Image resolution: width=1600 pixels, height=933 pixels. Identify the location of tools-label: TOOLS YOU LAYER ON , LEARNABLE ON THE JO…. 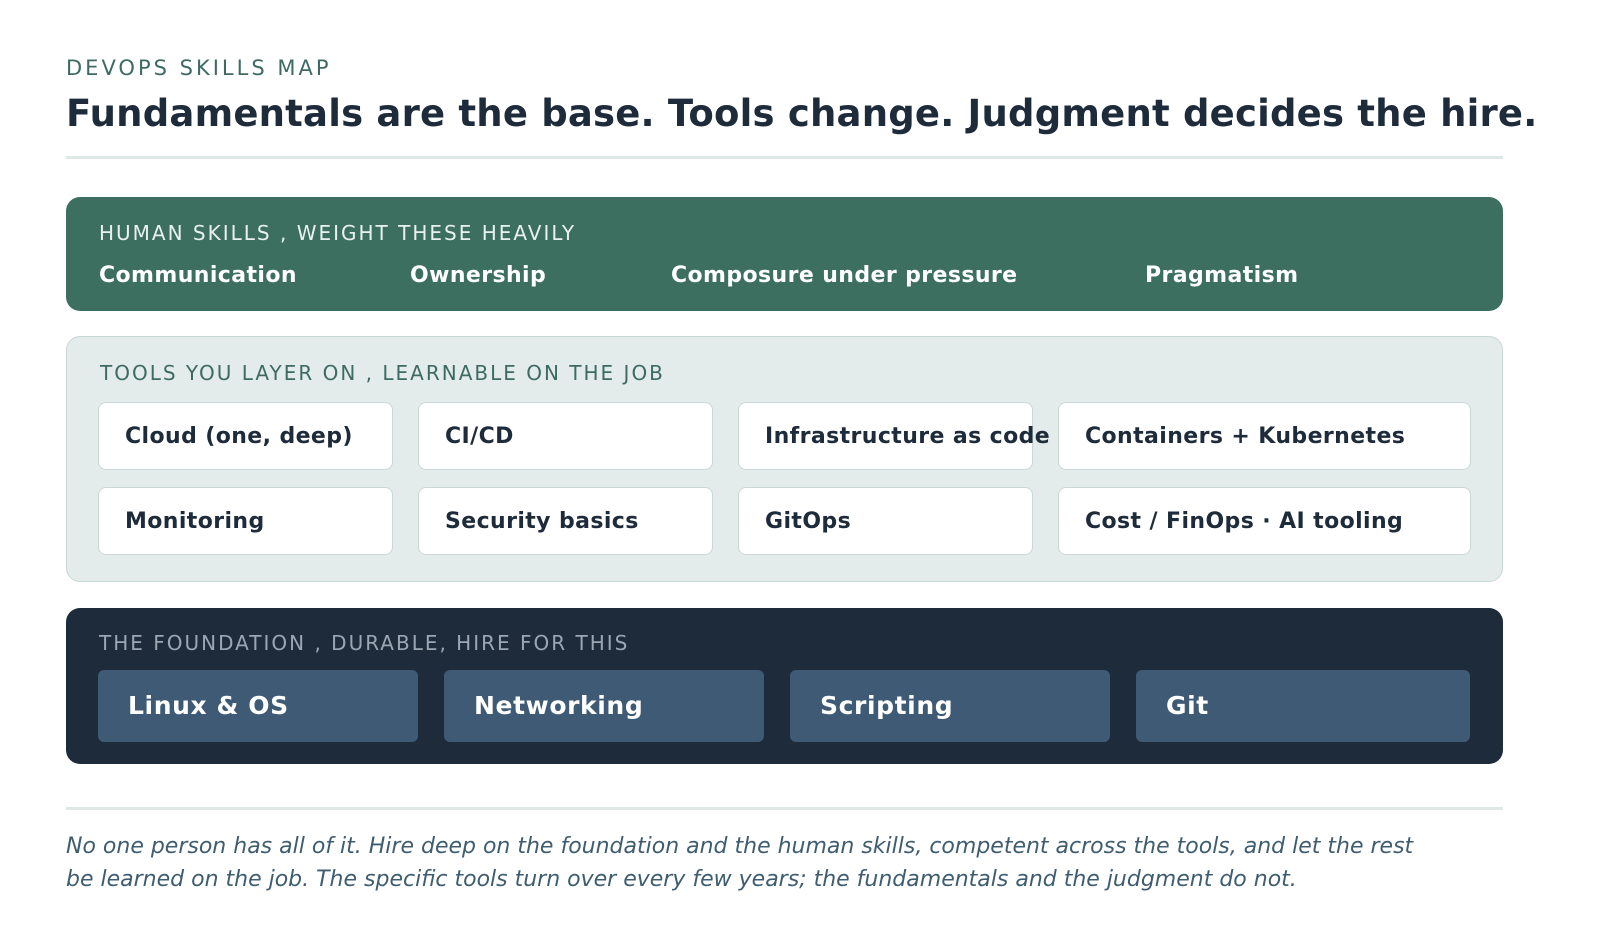
(382, 373).